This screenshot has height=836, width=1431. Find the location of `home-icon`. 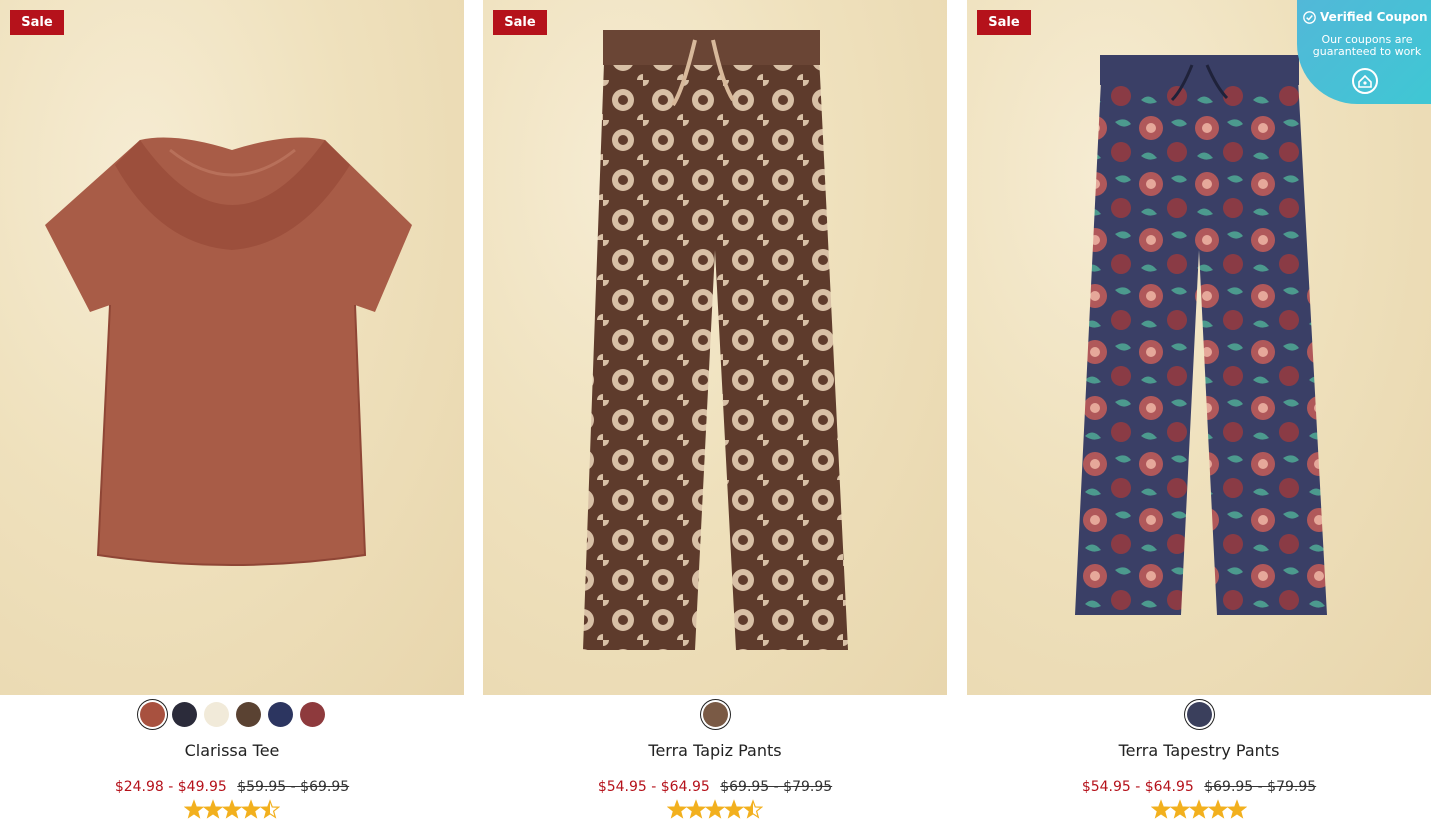

home-icon is located at coordinates (1365, 81).